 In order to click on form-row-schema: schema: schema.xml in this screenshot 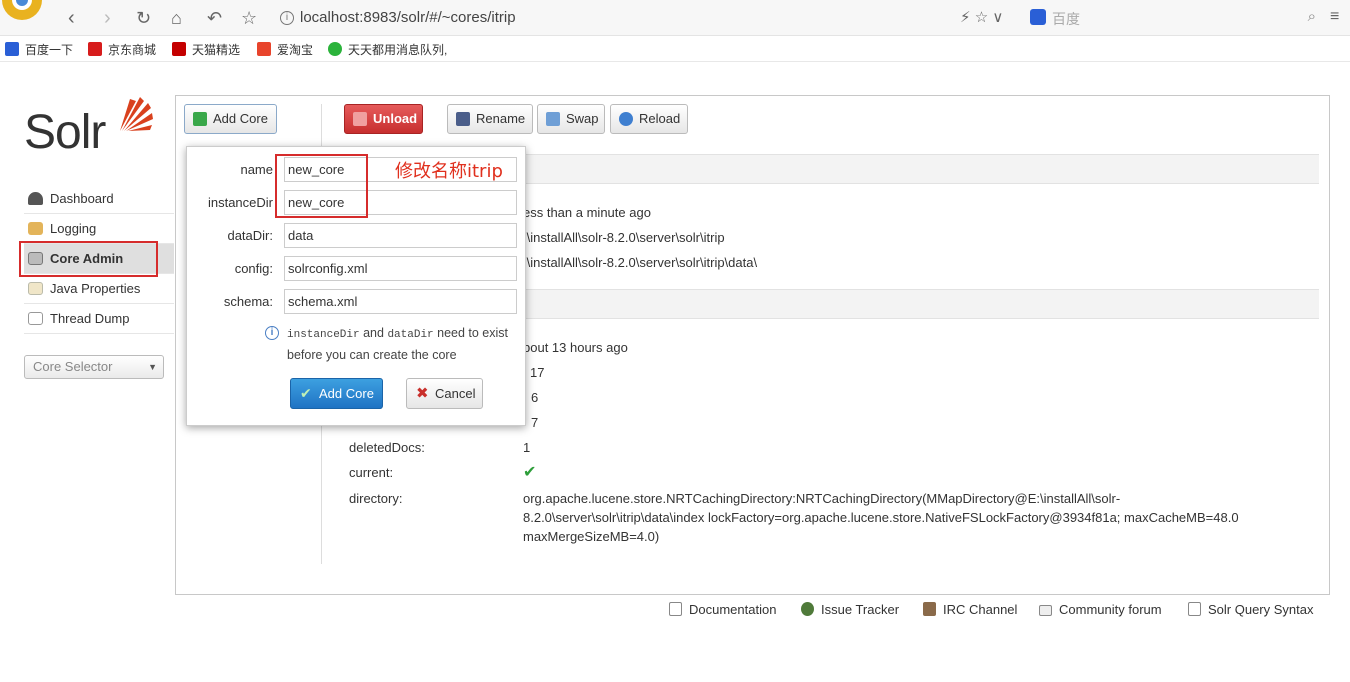, I will do `click(357, 302)`.